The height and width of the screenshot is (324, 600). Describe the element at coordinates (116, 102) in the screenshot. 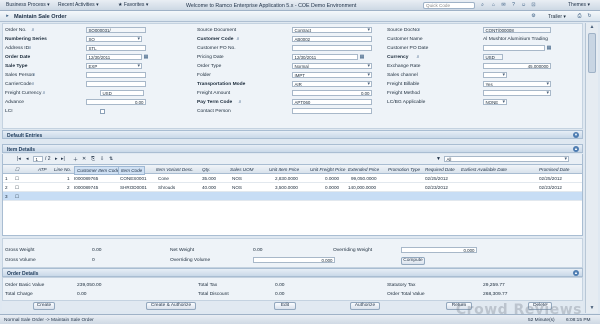

I see `advance-field: 0.00` at that location.